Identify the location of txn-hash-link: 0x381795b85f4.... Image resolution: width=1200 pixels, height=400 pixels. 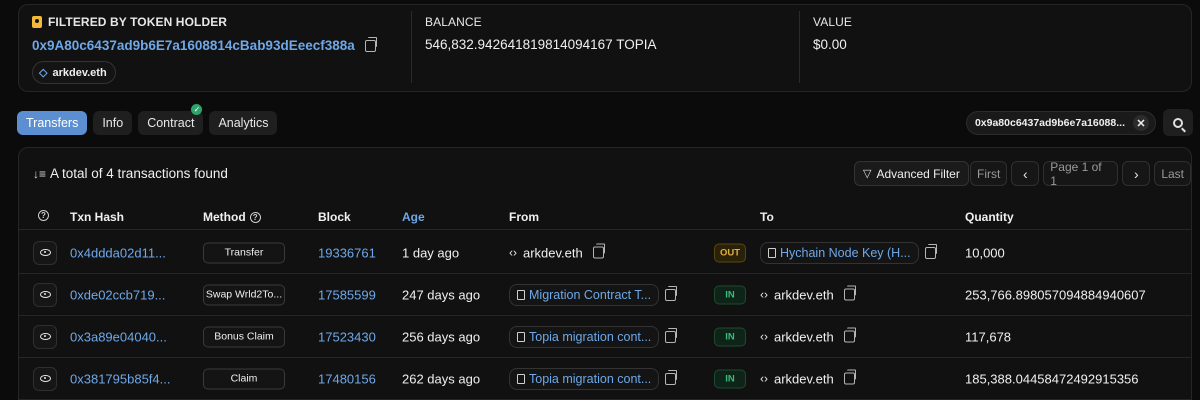
(120, 378).